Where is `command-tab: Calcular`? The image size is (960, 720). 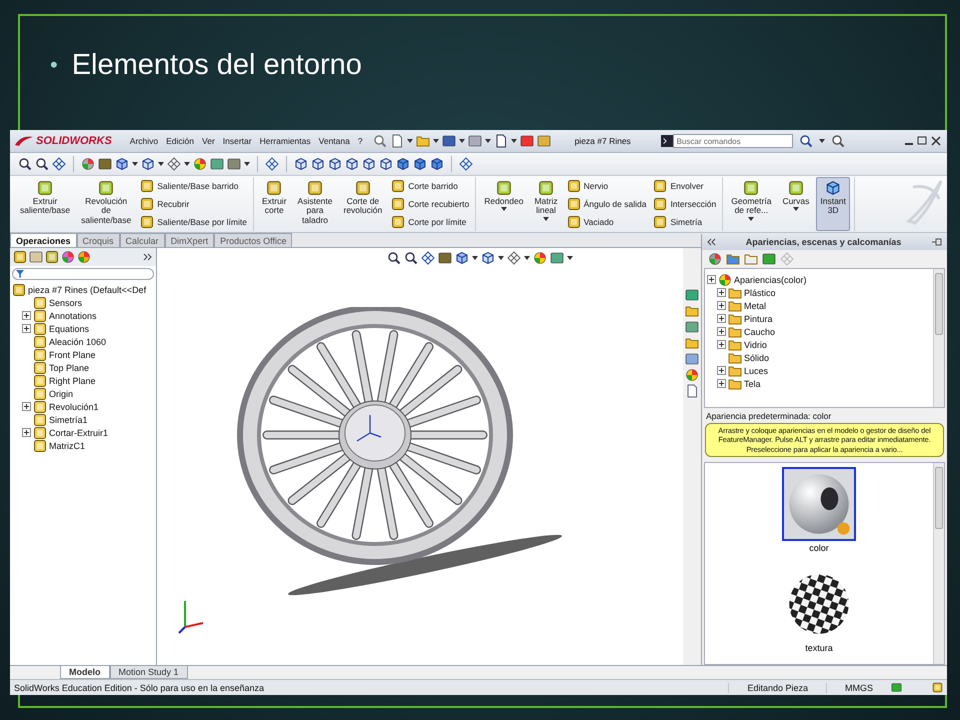 command-tab: Calcular is located at coordinates (142, 240).